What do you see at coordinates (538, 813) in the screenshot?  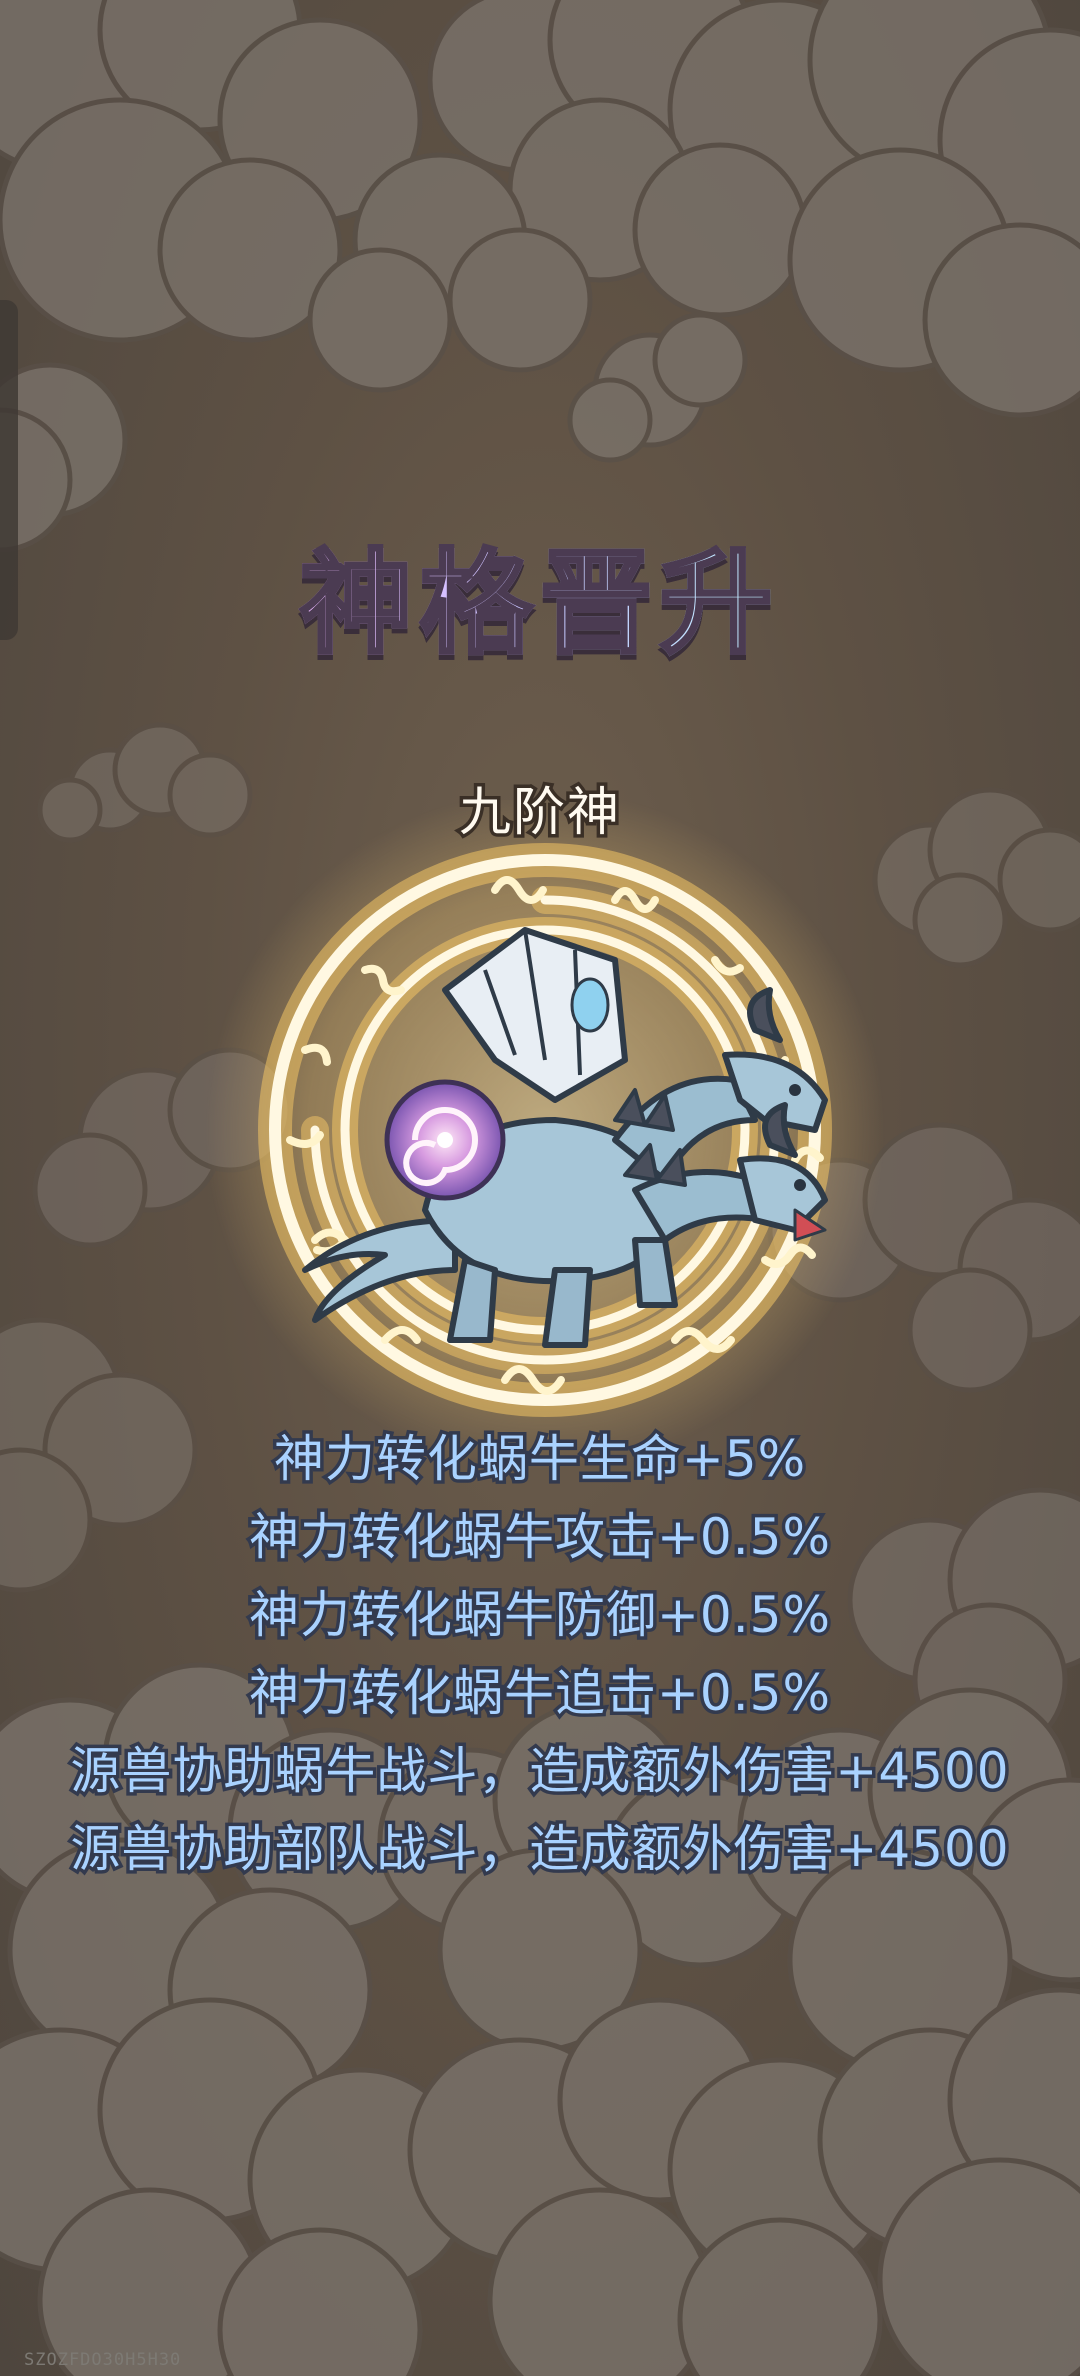 I see `rank-label: 九阶神` at bounding box center [538, 813].